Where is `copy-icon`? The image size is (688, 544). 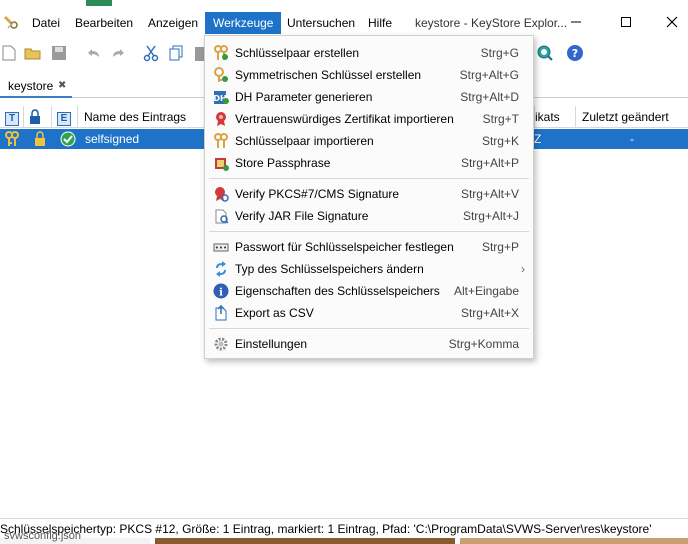
copy-icon is located at coordinates (177, 53).